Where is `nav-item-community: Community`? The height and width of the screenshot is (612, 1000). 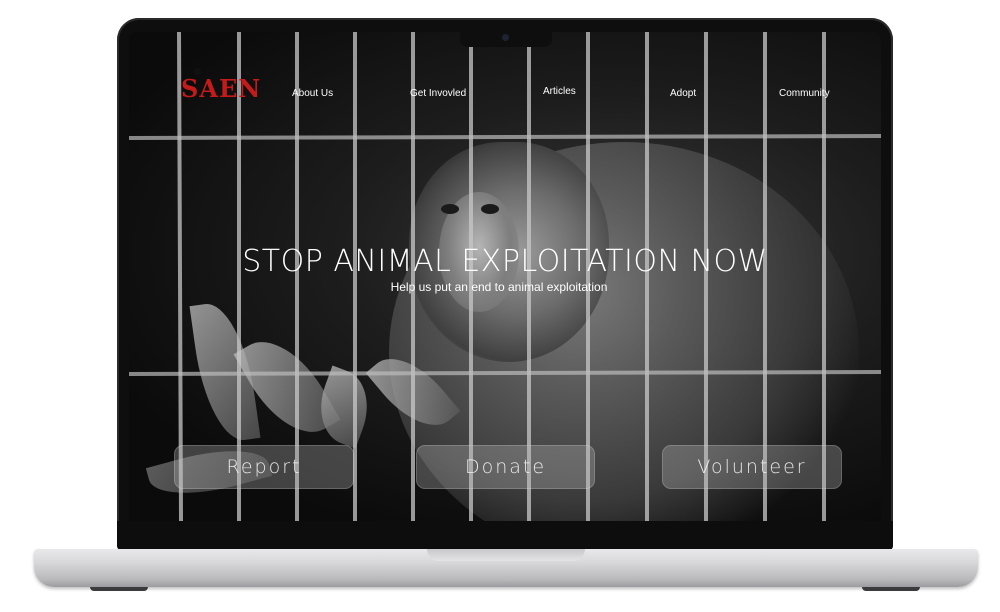 nav-item-community: Community is located at coordinates (804, 93).